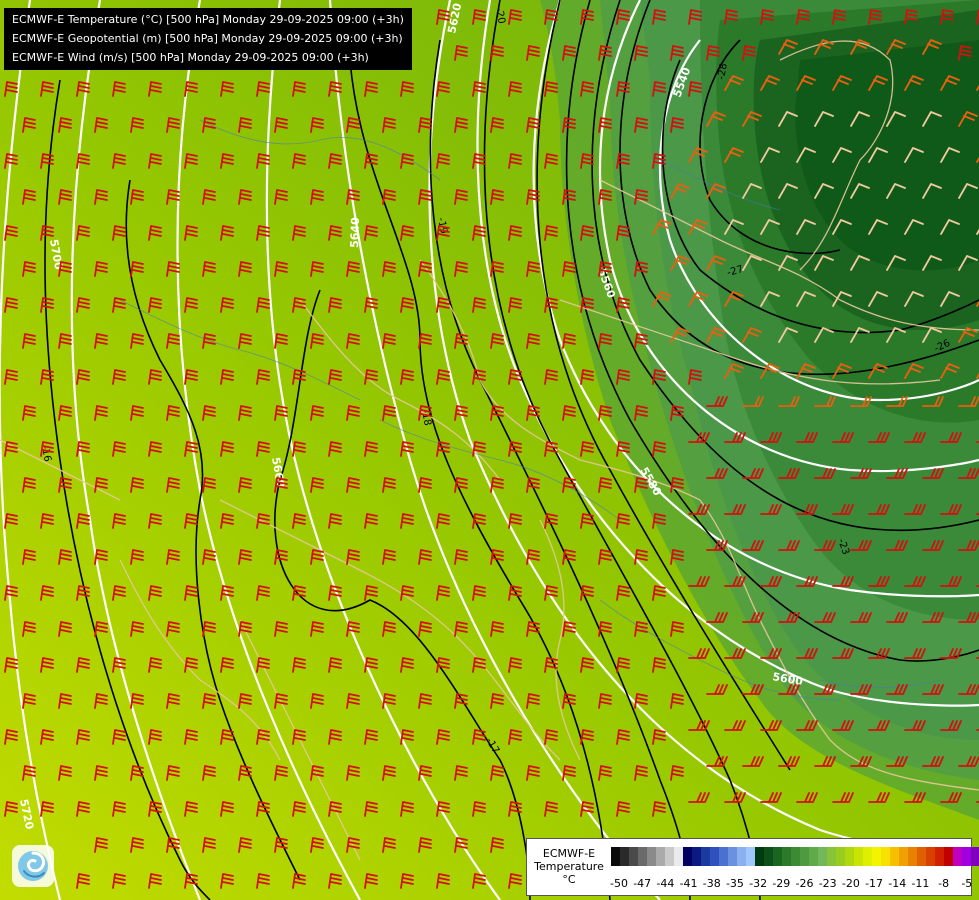 The height and width of the screenshot is (900, 979). What do you see at coordinates (619, 883) in the screenshot?
I see `legend-tick-label: -50` at bounding box center [619, 883].